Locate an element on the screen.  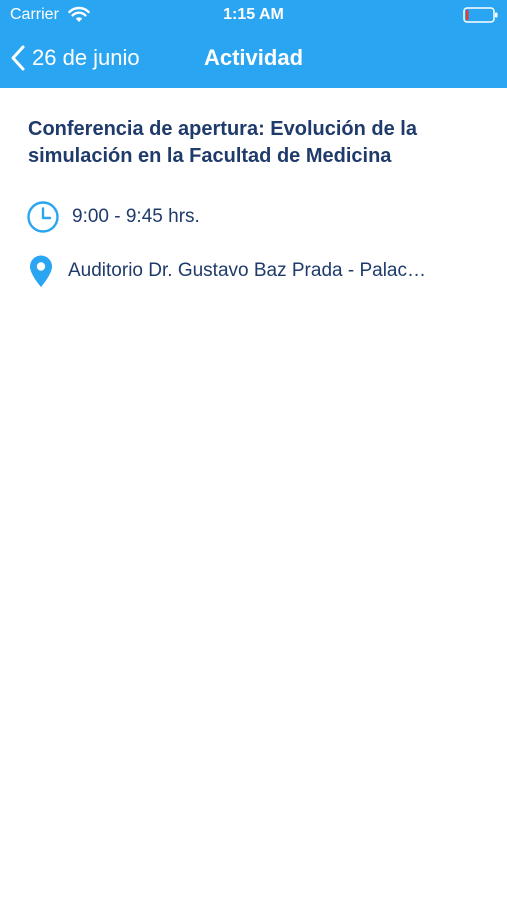
battery-icon is located at coordinates (480, 15).